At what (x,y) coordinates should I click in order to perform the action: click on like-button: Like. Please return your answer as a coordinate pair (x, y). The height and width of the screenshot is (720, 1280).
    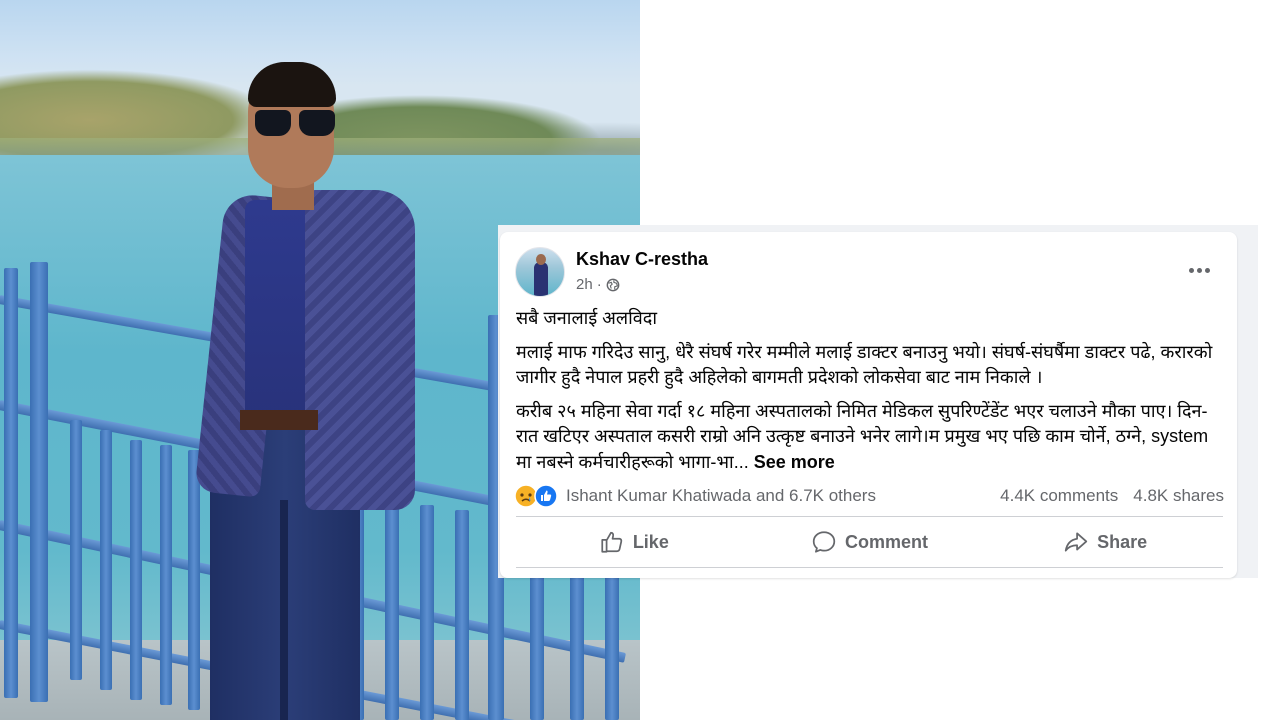
    Looking at the image, I should click on (634, 542).